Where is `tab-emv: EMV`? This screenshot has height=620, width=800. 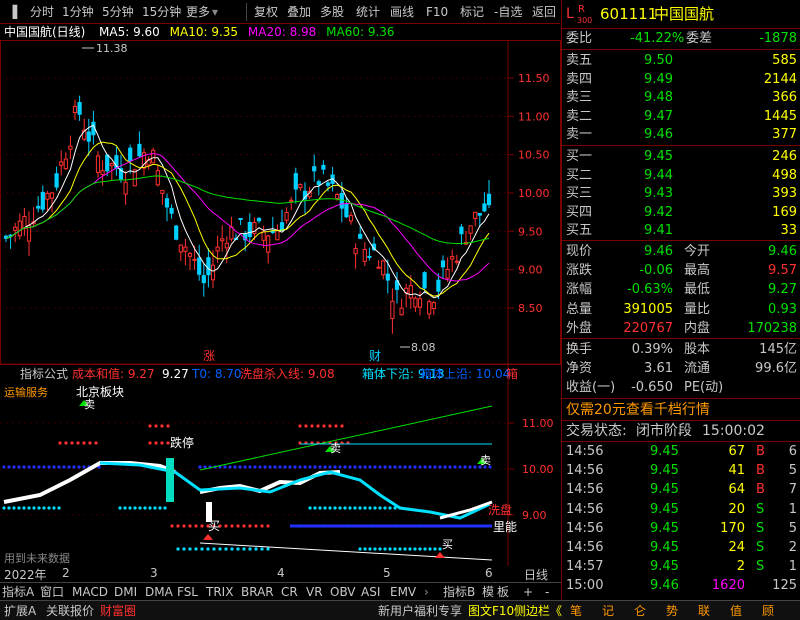 tab-emv: EMV is located at coordinates (403, 592).